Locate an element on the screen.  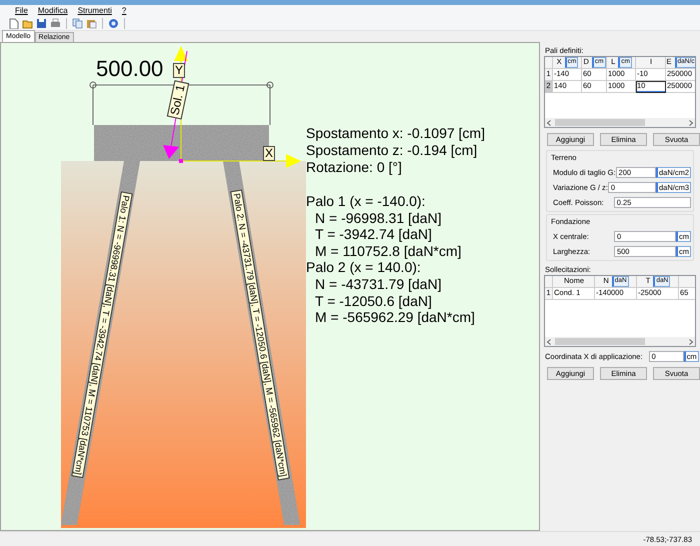
result-heading: Palo 2 (x = 140.0): is located at coordinates (364, 267).